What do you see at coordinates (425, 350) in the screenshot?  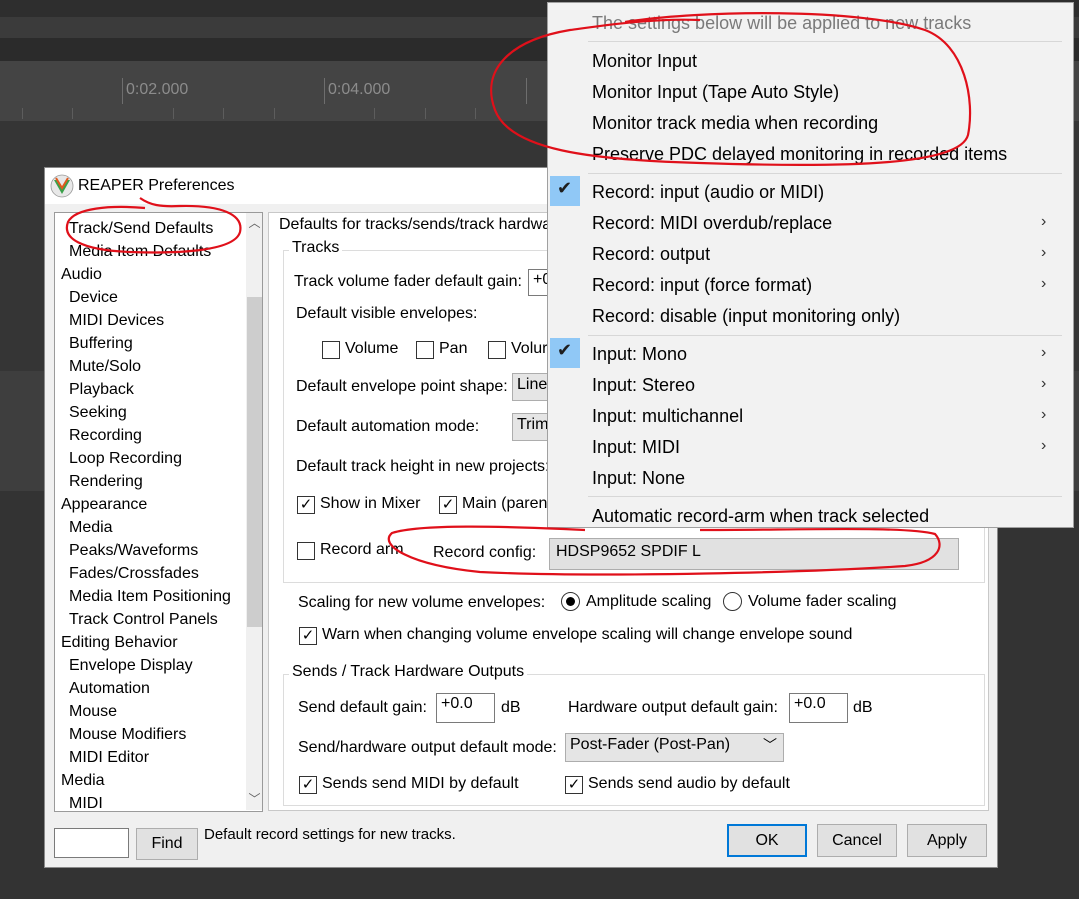 I see `pan-envelope-checkbox` at bounding box center [425, 350].